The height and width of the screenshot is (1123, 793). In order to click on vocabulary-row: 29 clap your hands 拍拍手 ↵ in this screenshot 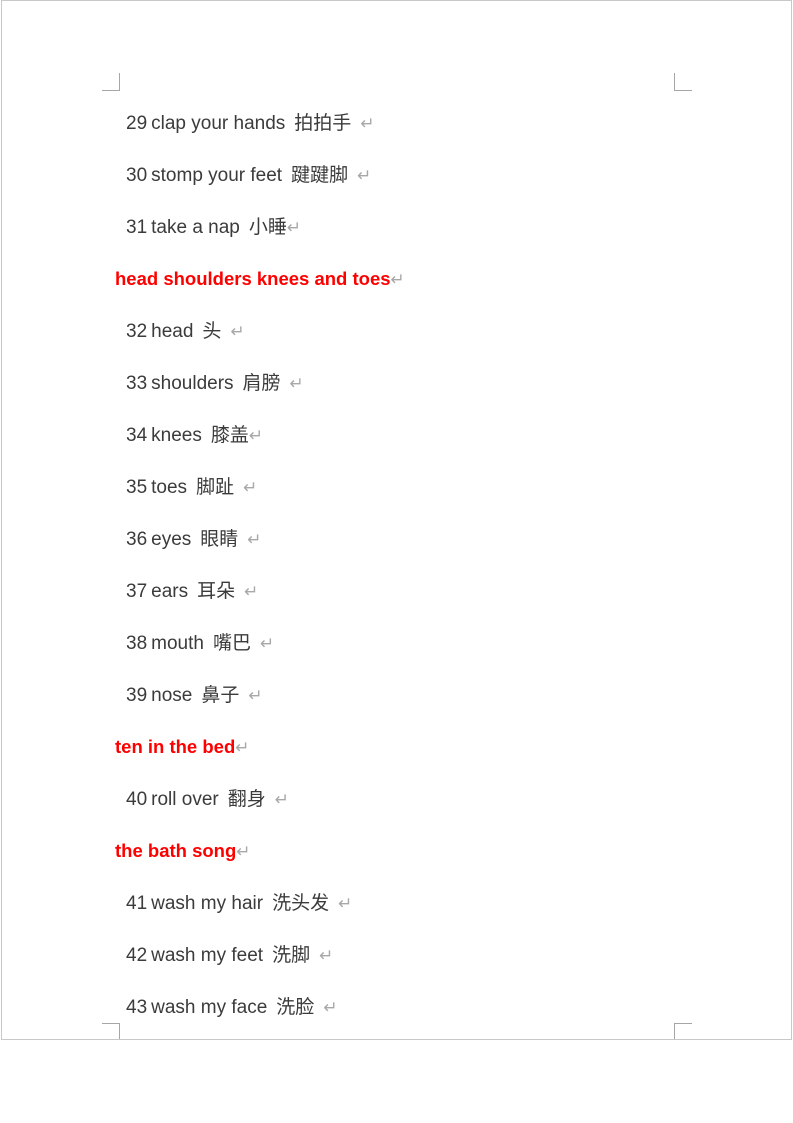, I will do `click(396, 123)`.